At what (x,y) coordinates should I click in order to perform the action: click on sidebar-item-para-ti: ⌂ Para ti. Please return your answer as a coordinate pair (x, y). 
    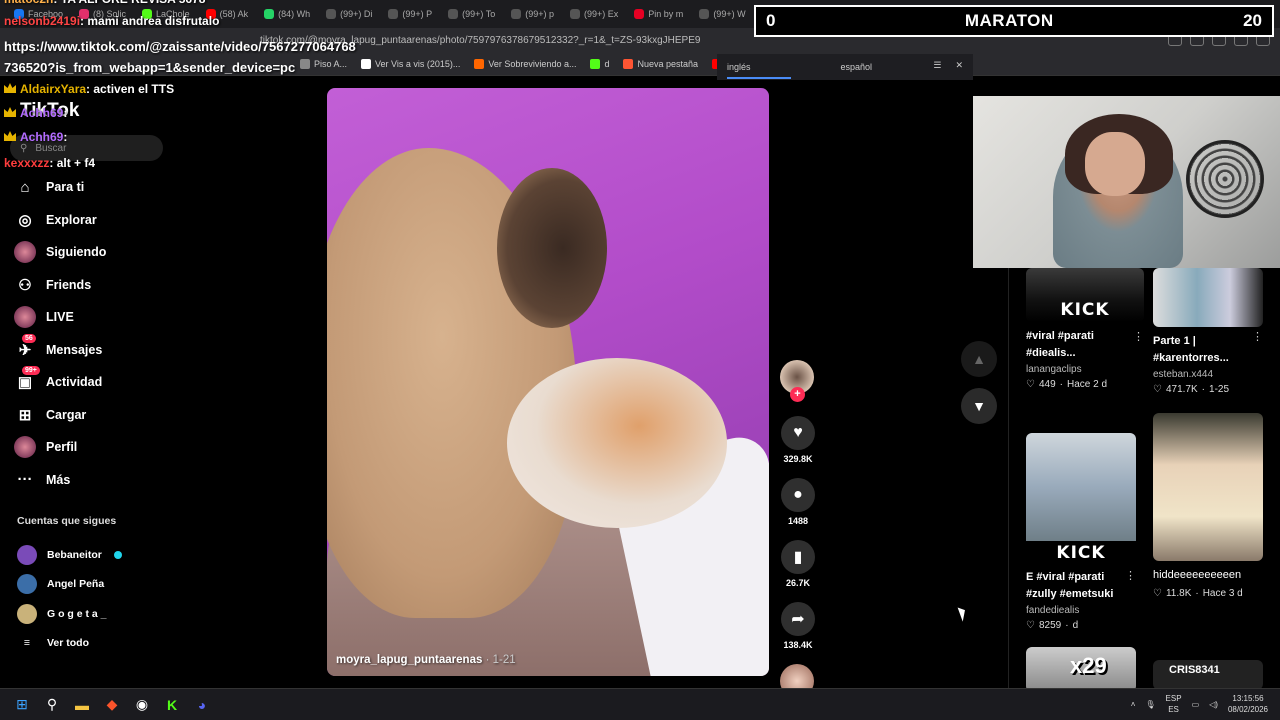
    Looking at the image, I should click on (60, 187).